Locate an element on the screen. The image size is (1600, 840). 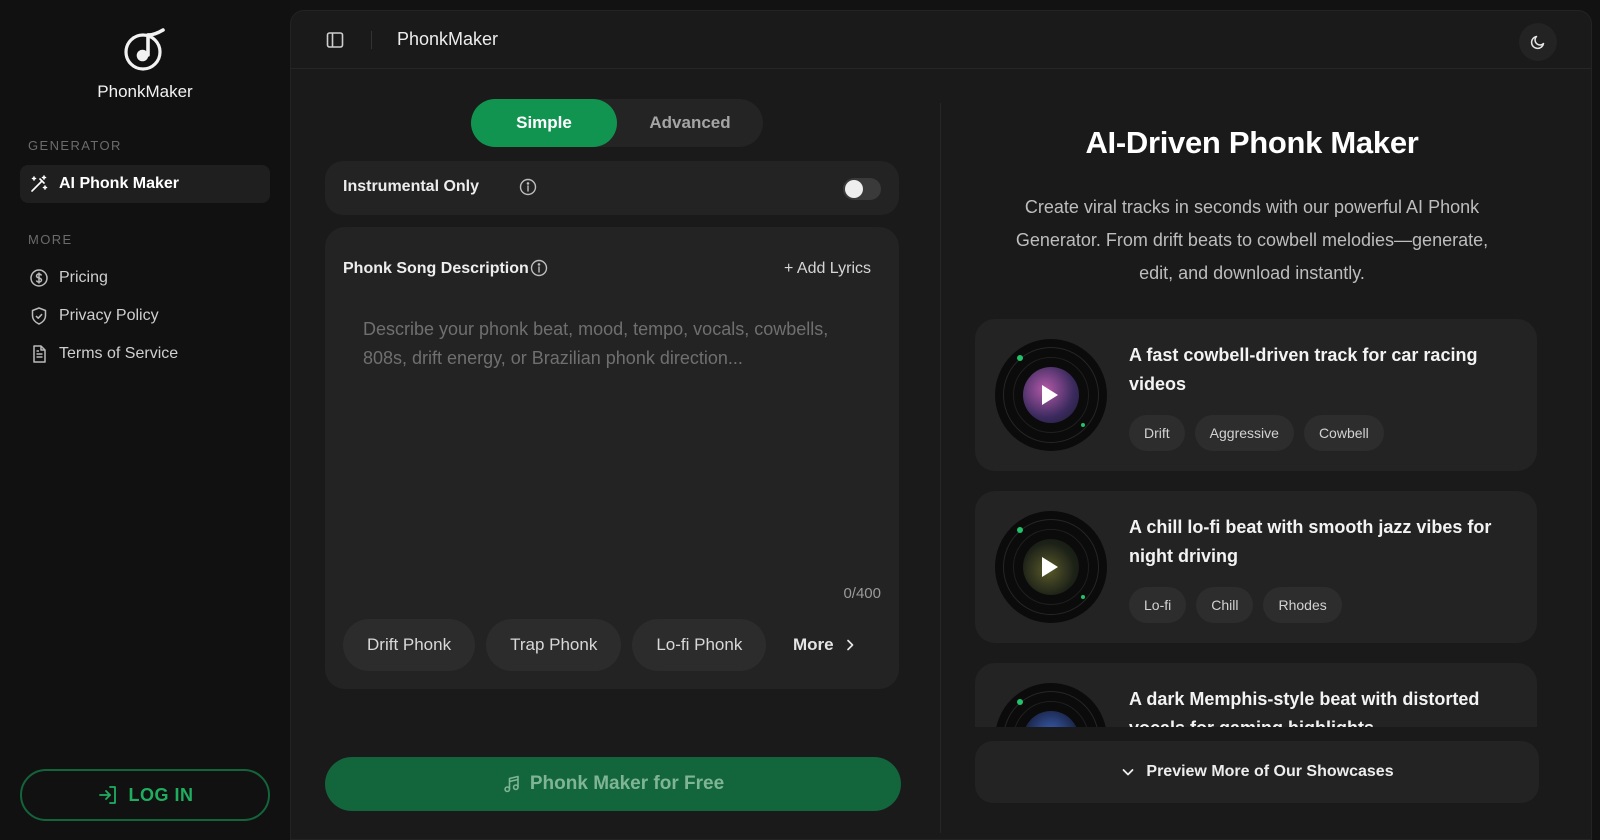
generate-button: Phonk Maker for Free is located at coordinates (613, 784).